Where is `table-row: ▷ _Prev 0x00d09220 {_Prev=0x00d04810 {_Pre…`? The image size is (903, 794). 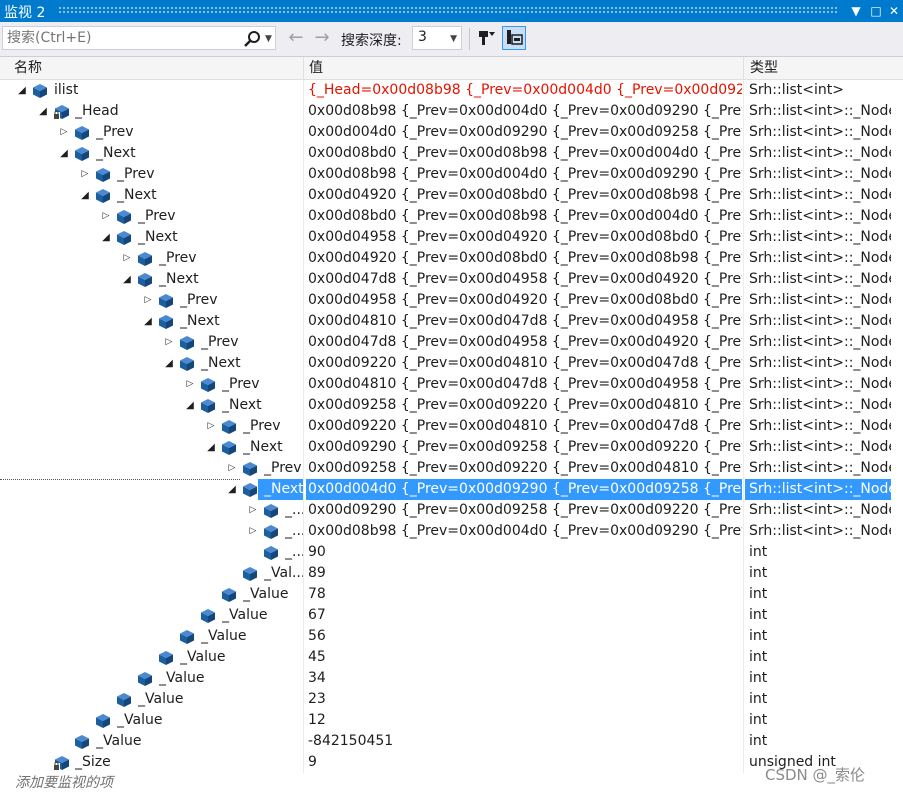 table-row: ▷ _Prev 0x00d09220 {_Prev=0x00d04810 {_Pre… is located at coordinates (451, 426).